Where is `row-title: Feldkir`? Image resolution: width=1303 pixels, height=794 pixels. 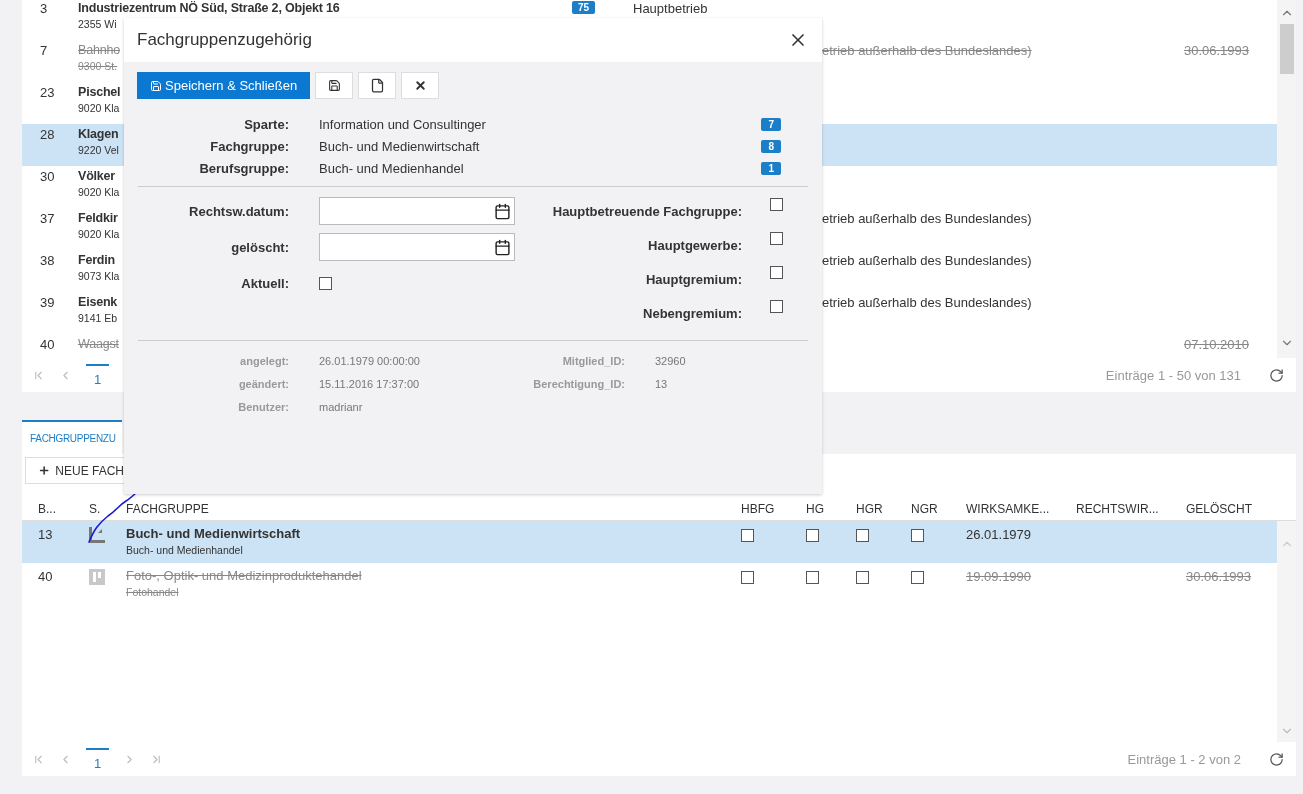
row-title: Feldkir is located at coordinates (98, 218).